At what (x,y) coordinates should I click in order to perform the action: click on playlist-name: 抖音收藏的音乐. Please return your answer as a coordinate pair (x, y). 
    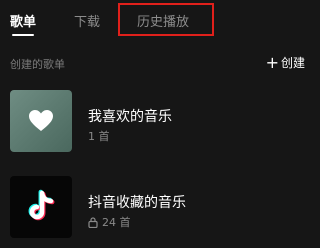
    Looking at the image, I should click on (137, 203).